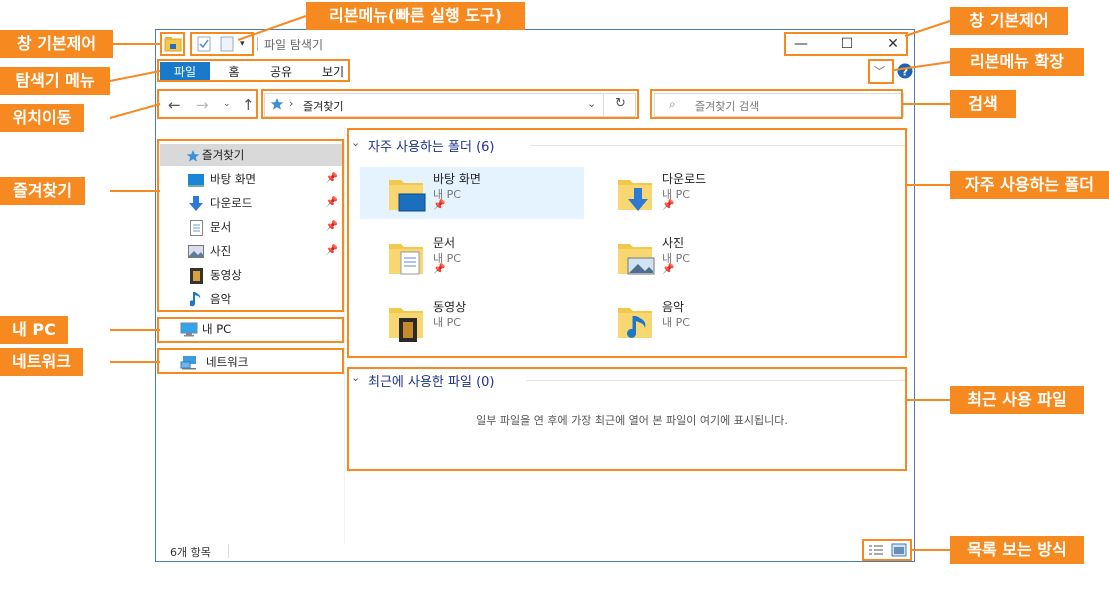  I want to click on callout-recent-files: 최근 사용 파일, so click(1017, 400).